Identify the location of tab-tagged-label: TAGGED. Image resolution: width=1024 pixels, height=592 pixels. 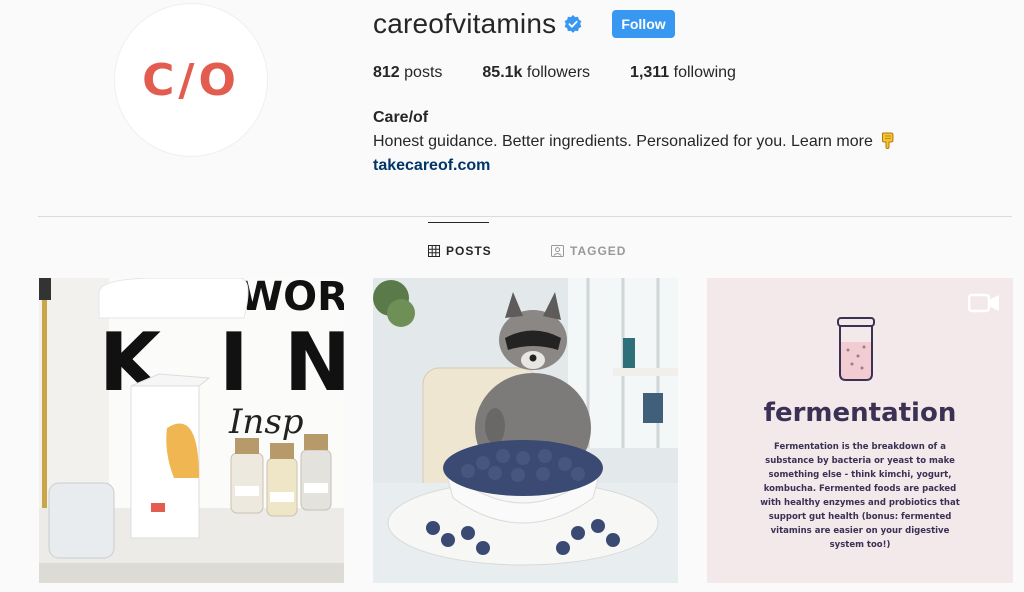
(598, 251).